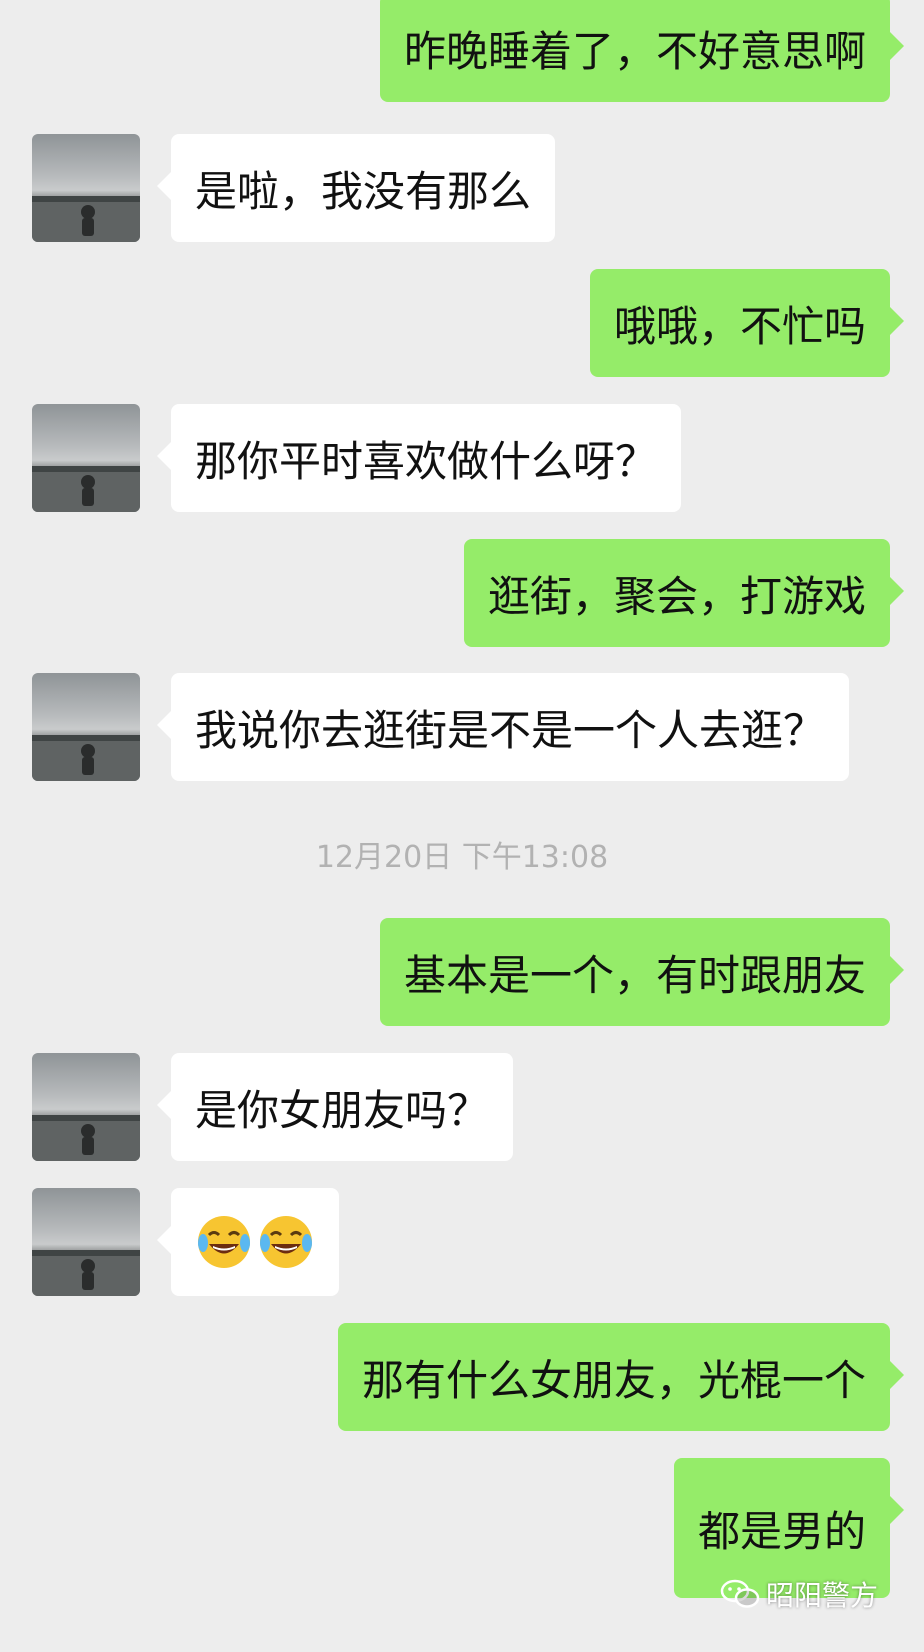 Image resolution: width=924 pixels, height=1652 pixels. Describe the element at coordinates (255, 1242) in the screenshot. I see `emoji-group` at that location.